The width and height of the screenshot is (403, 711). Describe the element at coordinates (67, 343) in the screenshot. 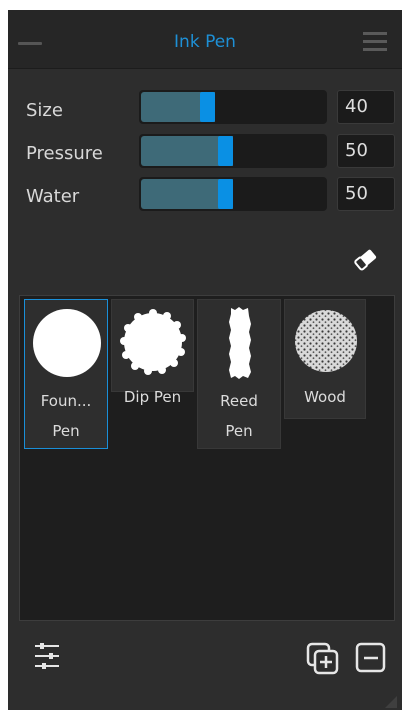

I see `round-brush-icon` at that location.